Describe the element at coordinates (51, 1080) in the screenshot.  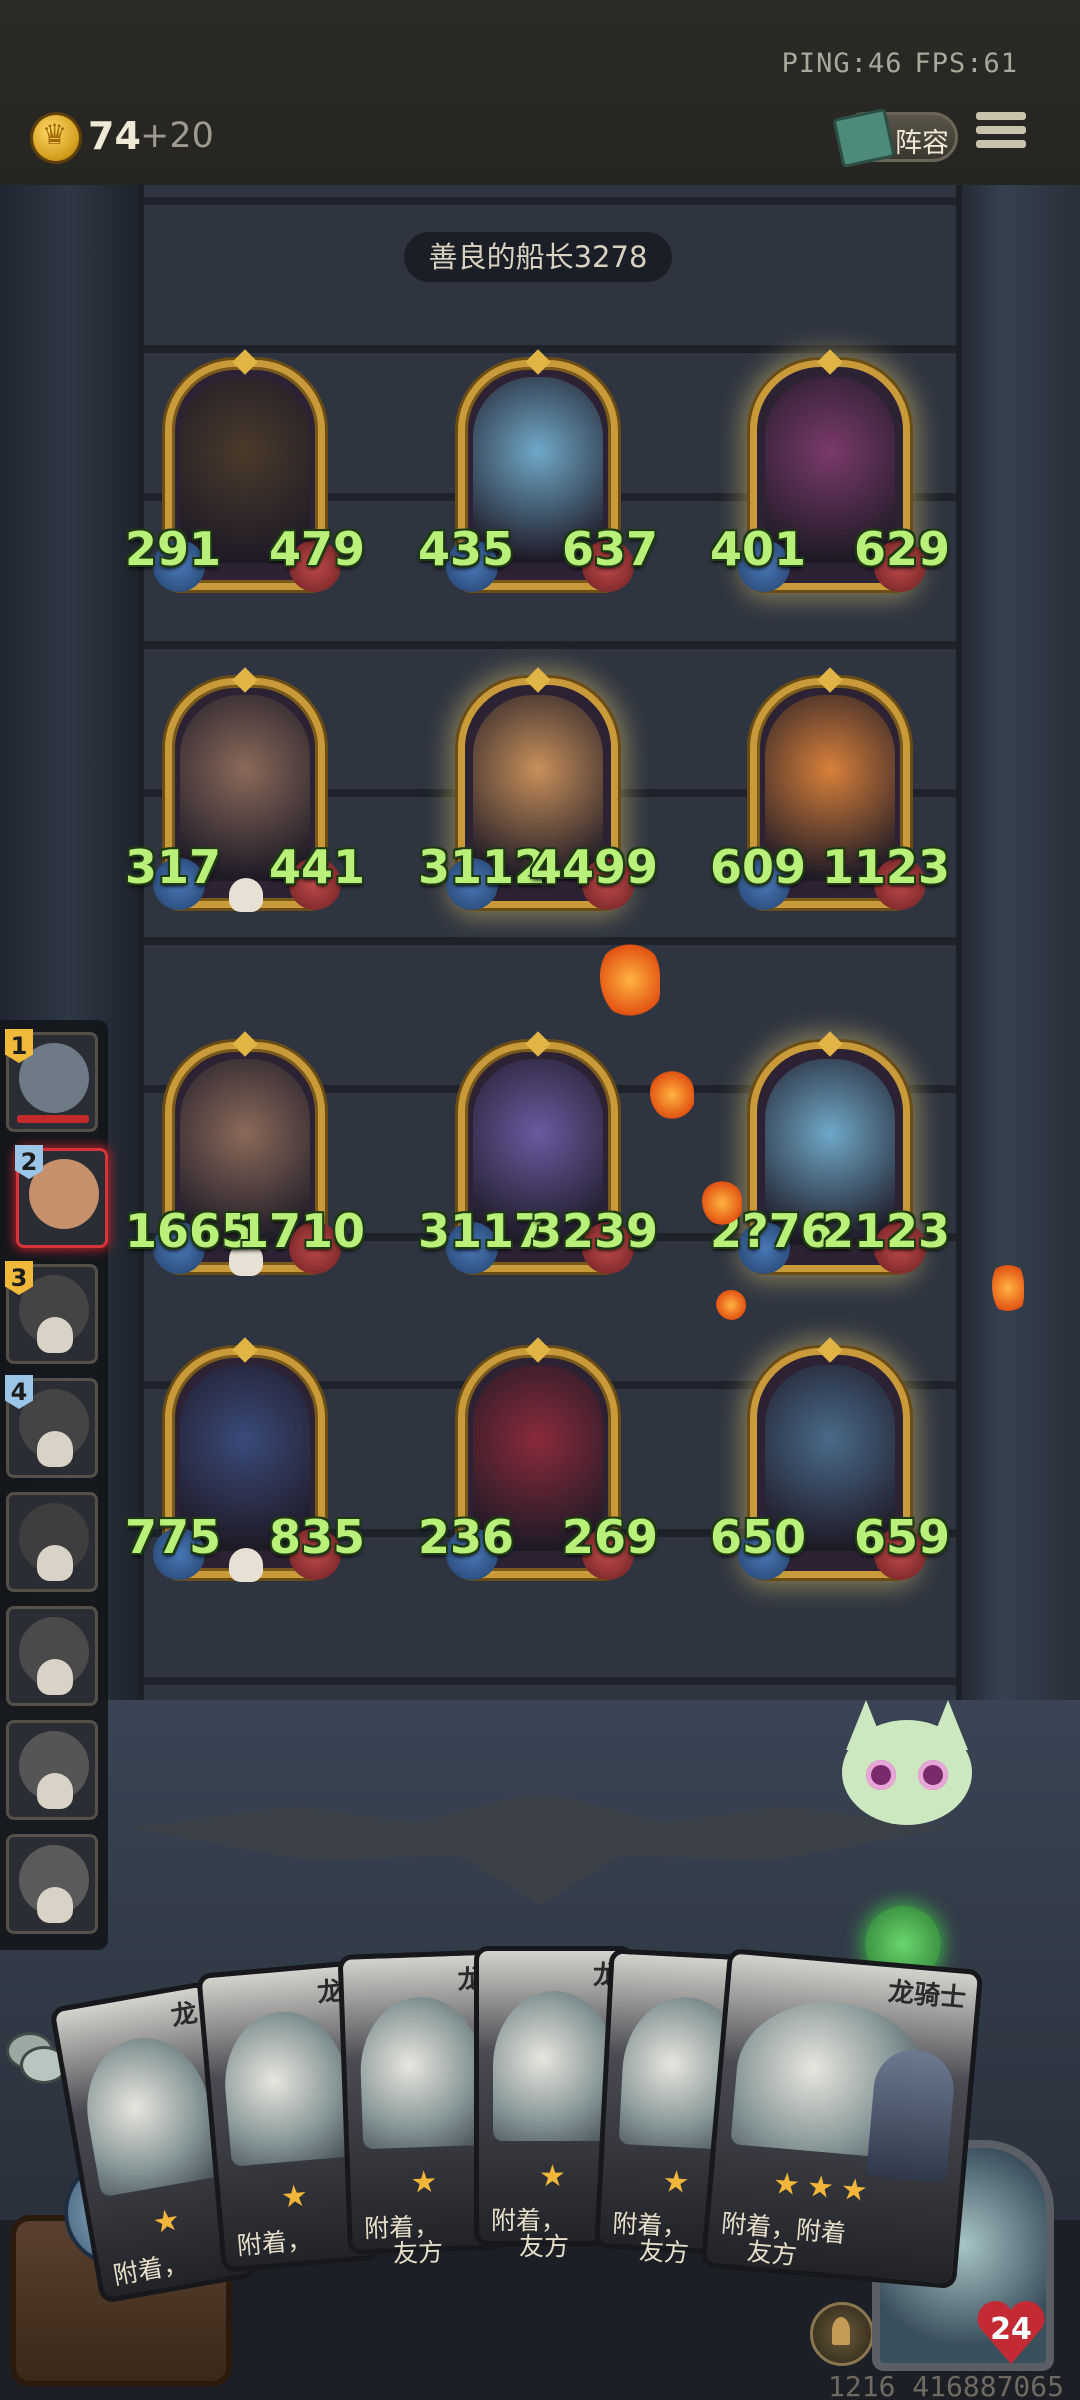
I see `player-slot: 1` at that location.